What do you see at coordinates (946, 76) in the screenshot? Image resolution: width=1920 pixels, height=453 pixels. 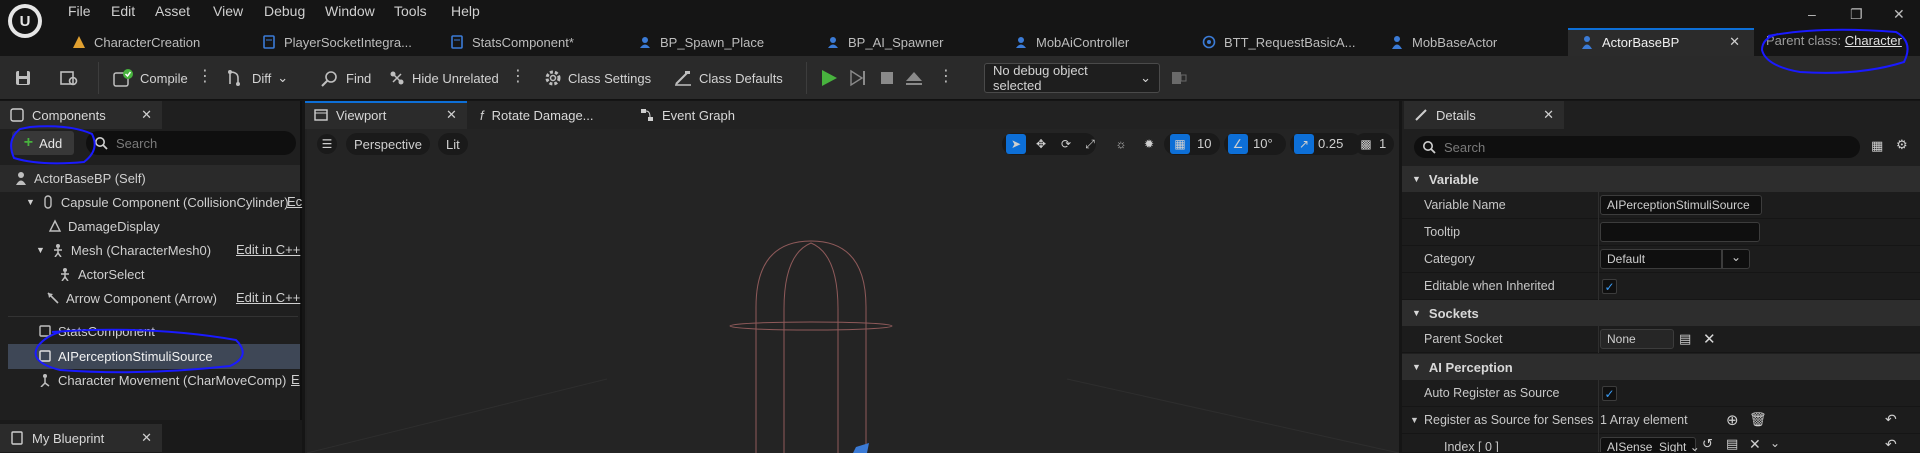 I see `play-options-icon: ⋮` at bounding box center [946, 76].